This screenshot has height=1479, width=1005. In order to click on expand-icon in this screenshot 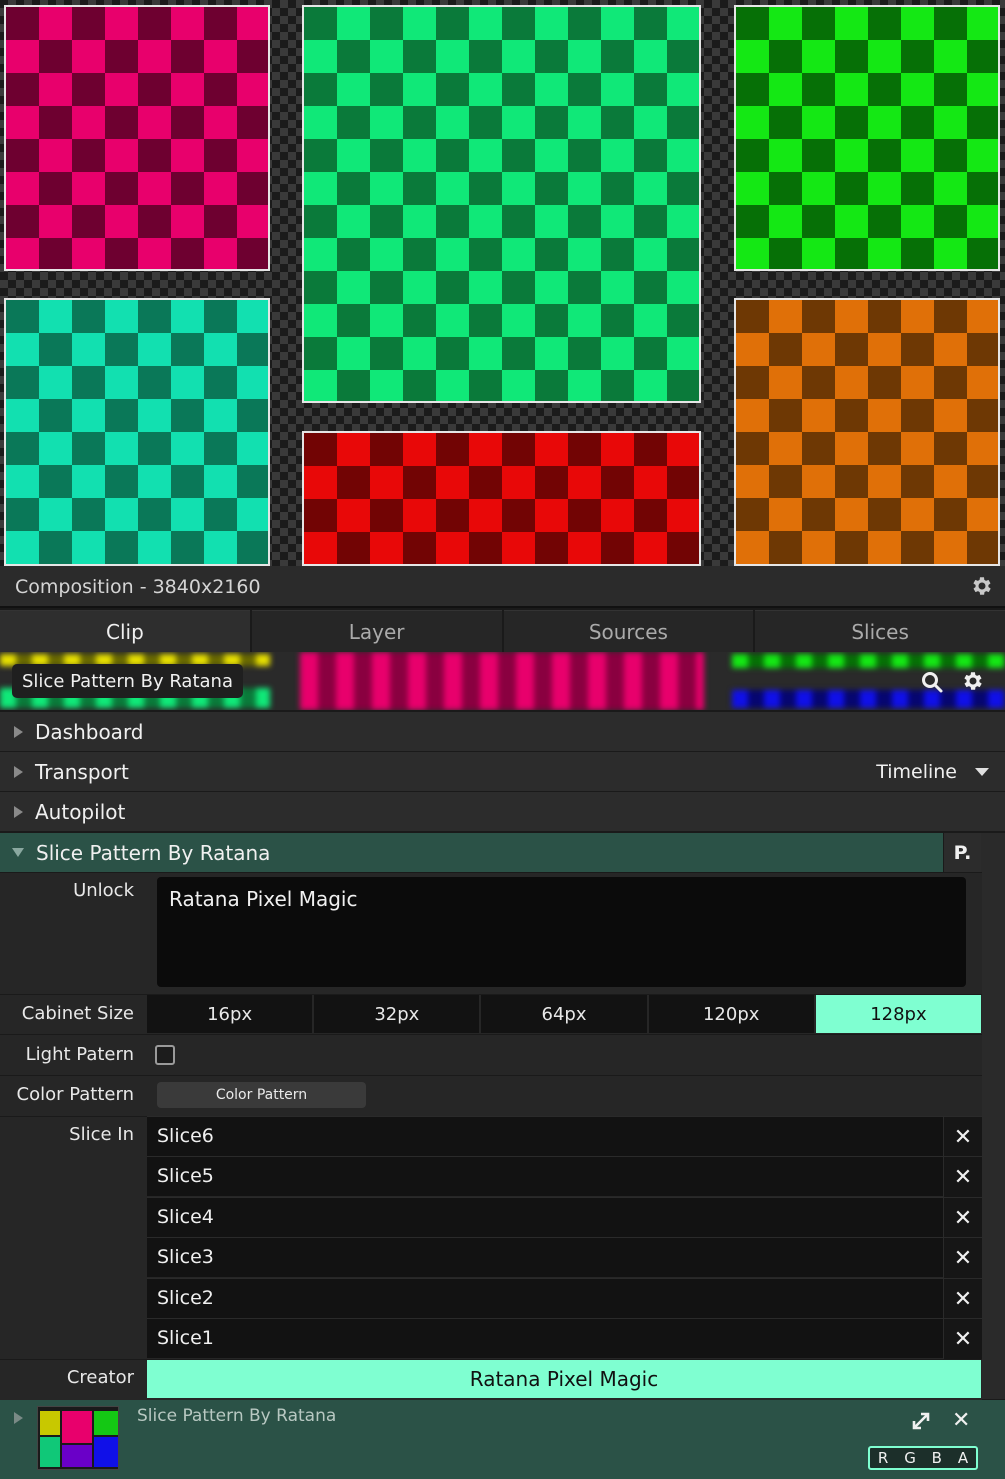, I will do `click(921, 1421)`.